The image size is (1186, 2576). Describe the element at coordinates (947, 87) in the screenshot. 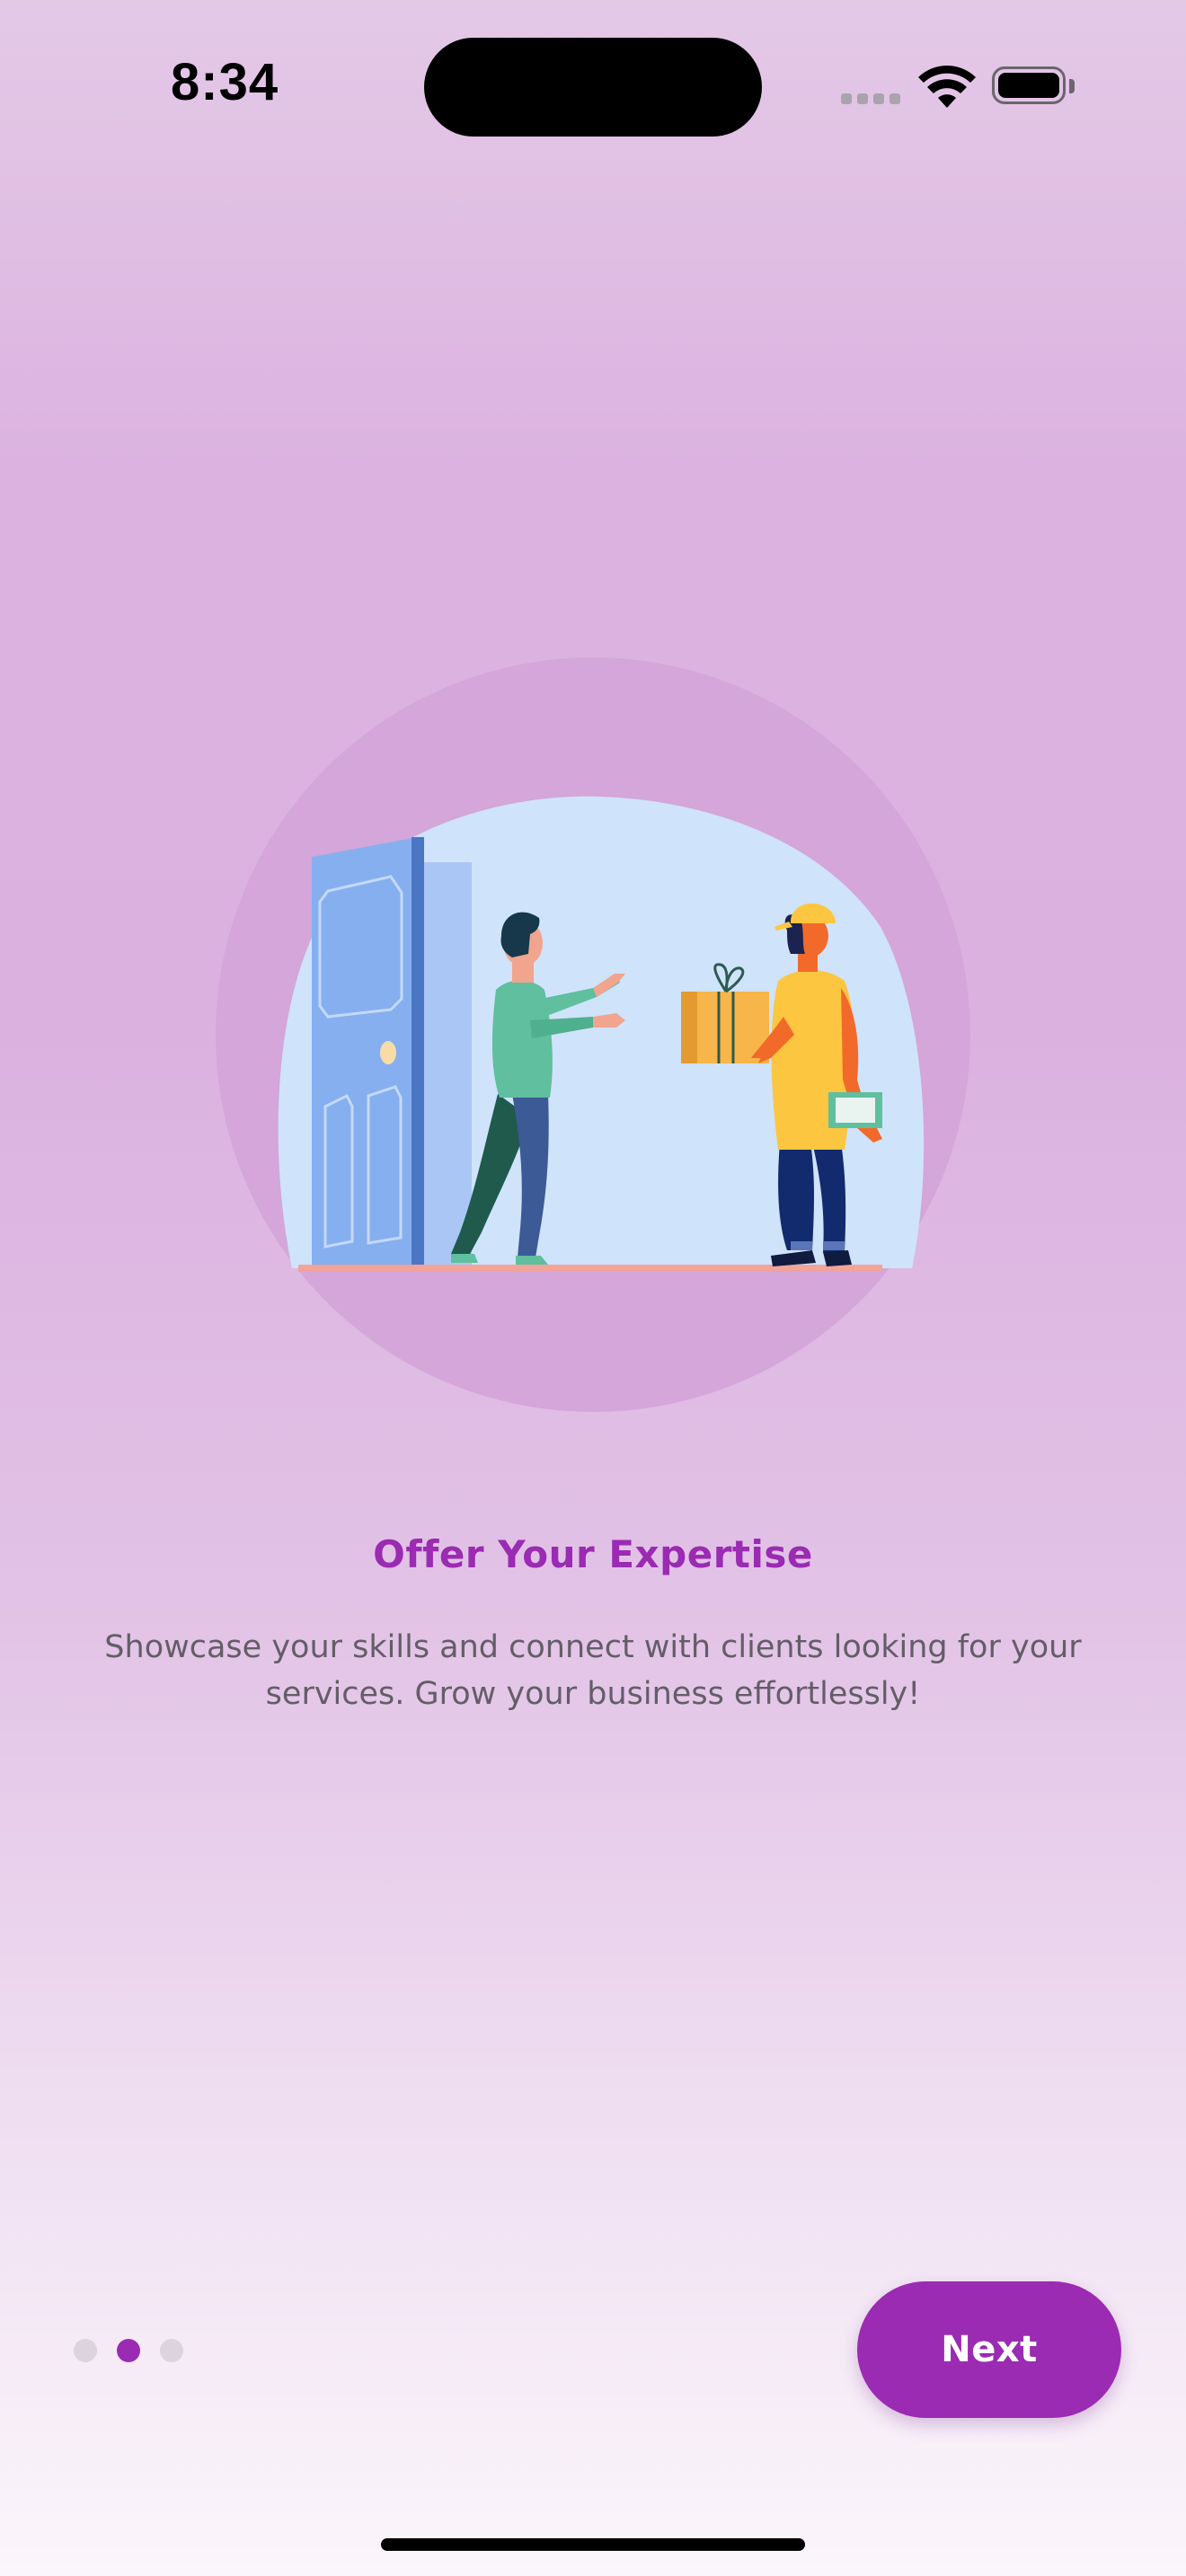

I see `wifi-icon` at that location.